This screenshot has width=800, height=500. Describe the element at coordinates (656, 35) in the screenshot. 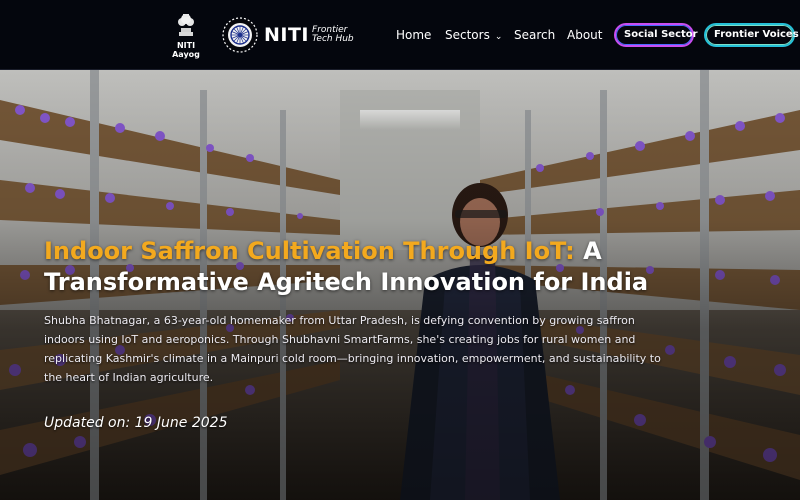

I see `social-sector-button: Social Sector` at that location.